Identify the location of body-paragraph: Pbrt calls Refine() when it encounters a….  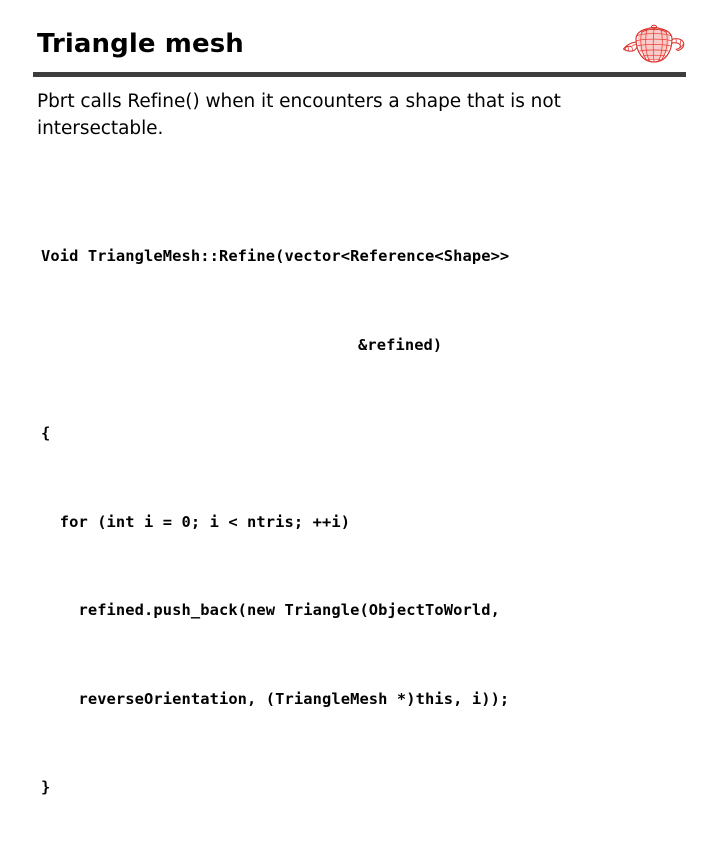
(357, 115).